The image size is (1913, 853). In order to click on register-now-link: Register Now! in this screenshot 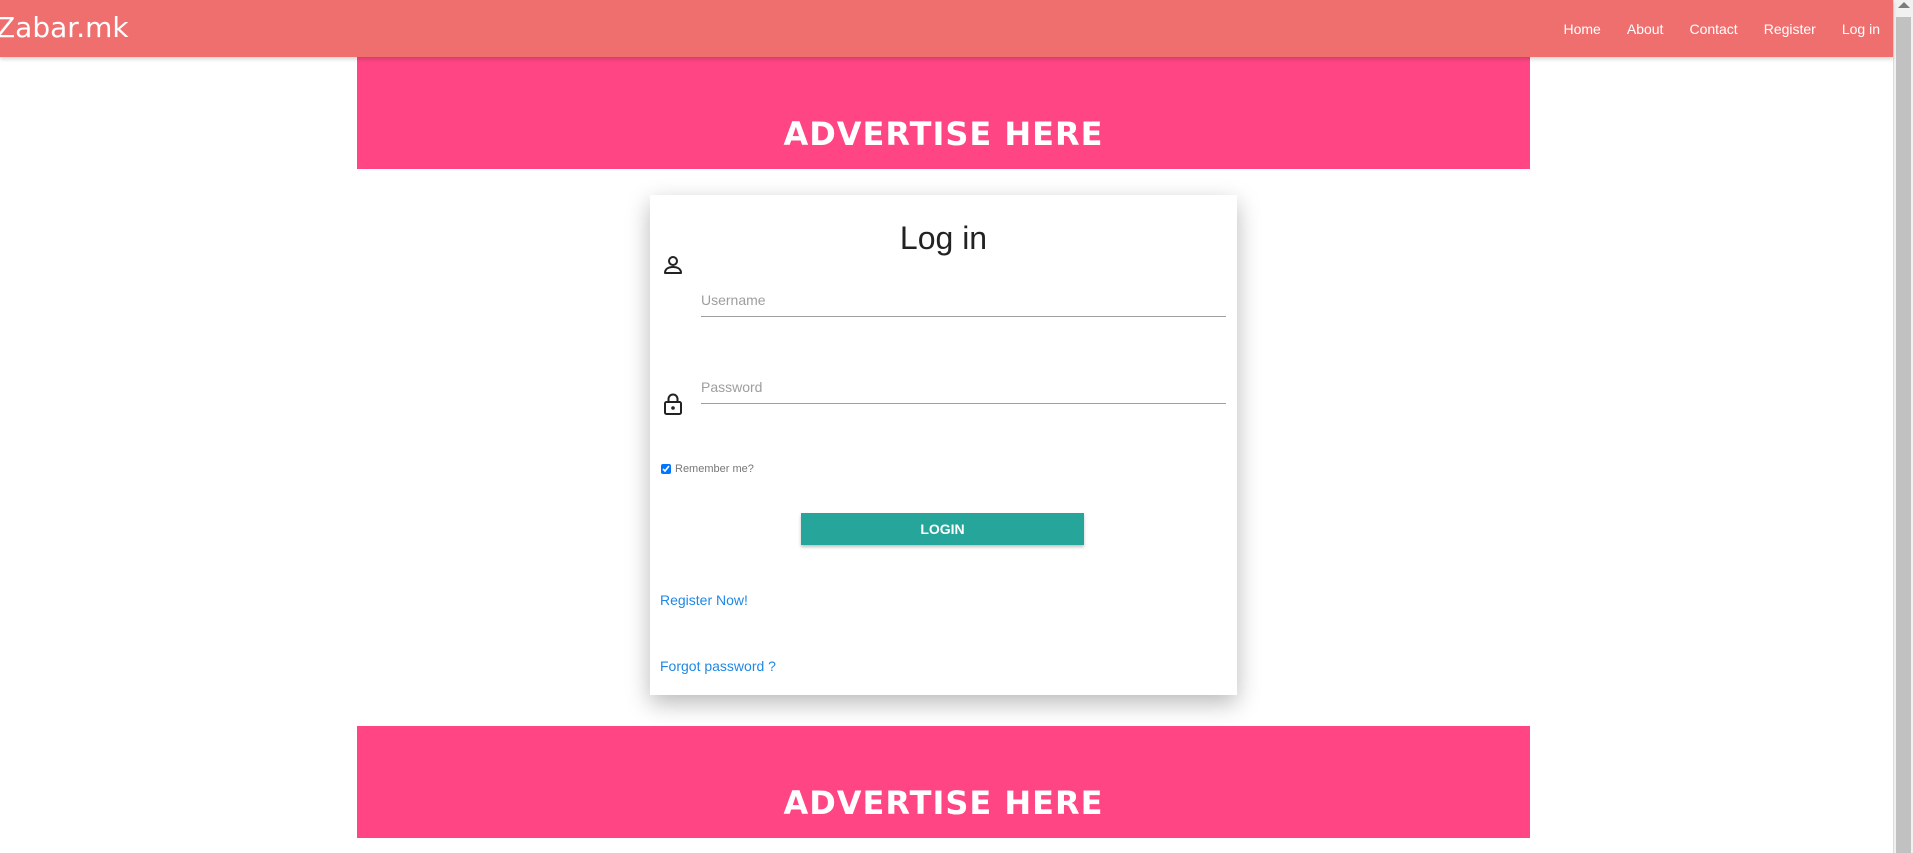, I will do `click(704, 600)`.